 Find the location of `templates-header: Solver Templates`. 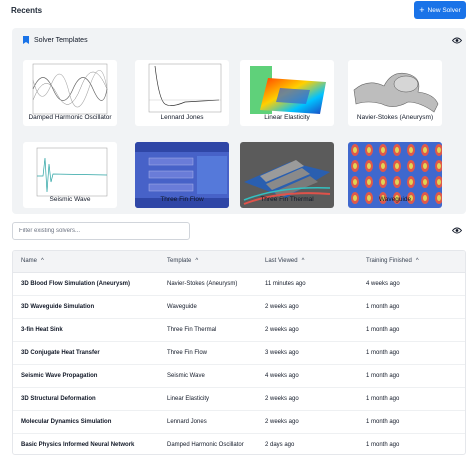

templates-header: Solver Templates is located at coordinates (55, 40).